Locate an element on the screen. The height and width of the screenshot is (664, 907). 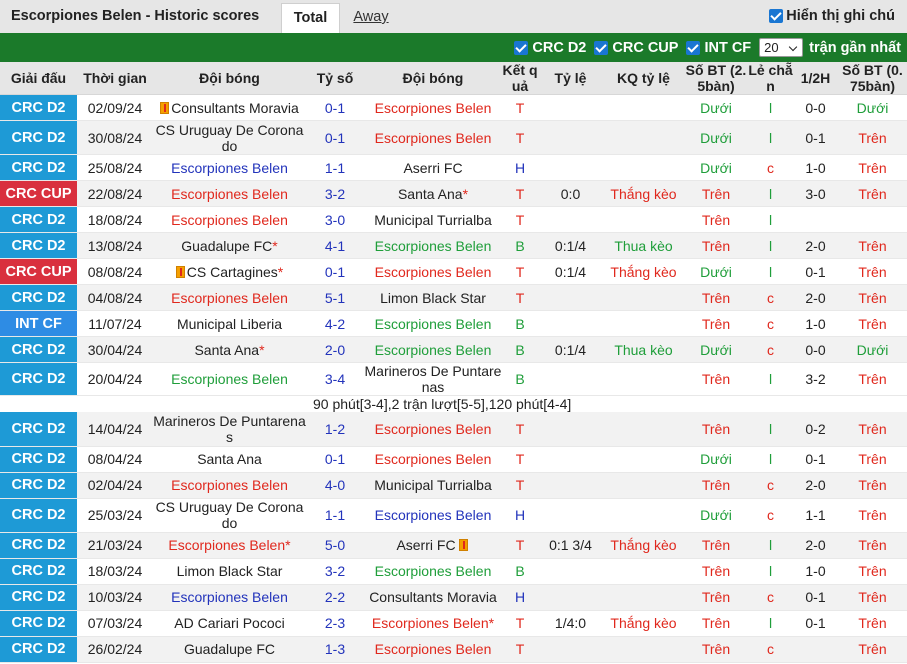
match-count-select: 20 is located at coordinates (781, 47).